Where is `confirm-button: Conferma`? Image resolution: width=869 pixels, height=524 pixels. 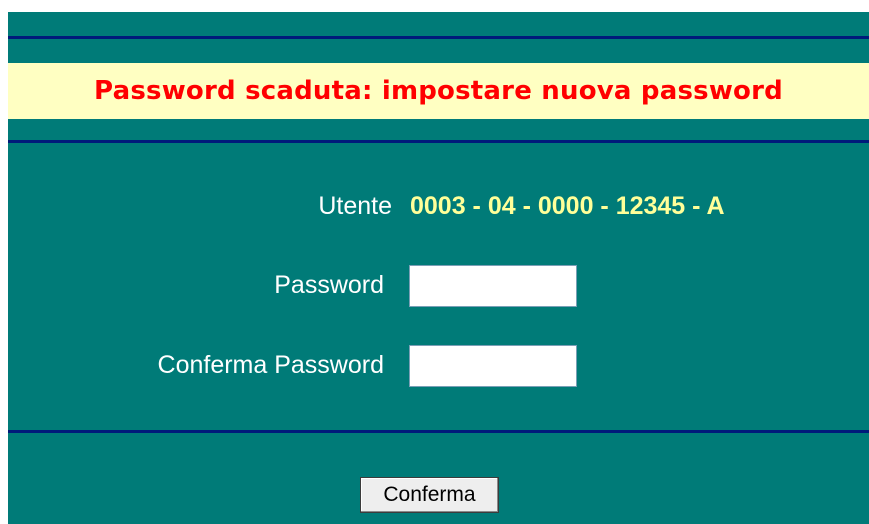
confirm-button: Conferma is located at coordinates (429, 495).